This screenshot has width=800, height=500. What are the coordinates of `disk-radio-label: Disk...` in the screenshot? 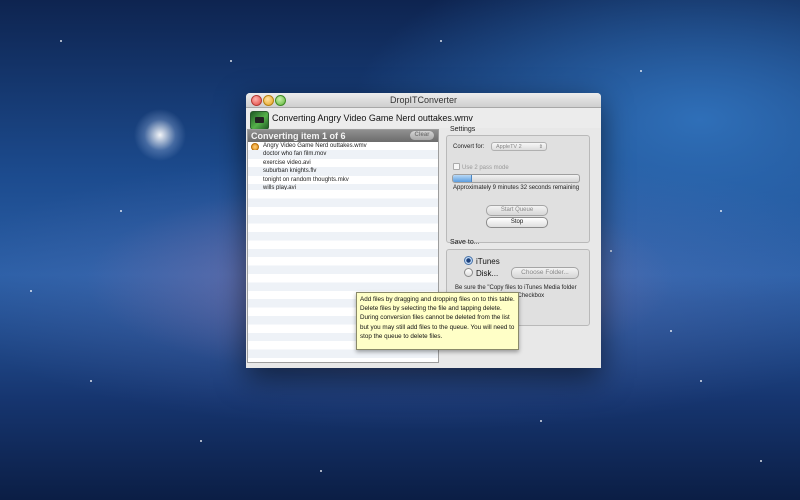 It's located at (487, 273).